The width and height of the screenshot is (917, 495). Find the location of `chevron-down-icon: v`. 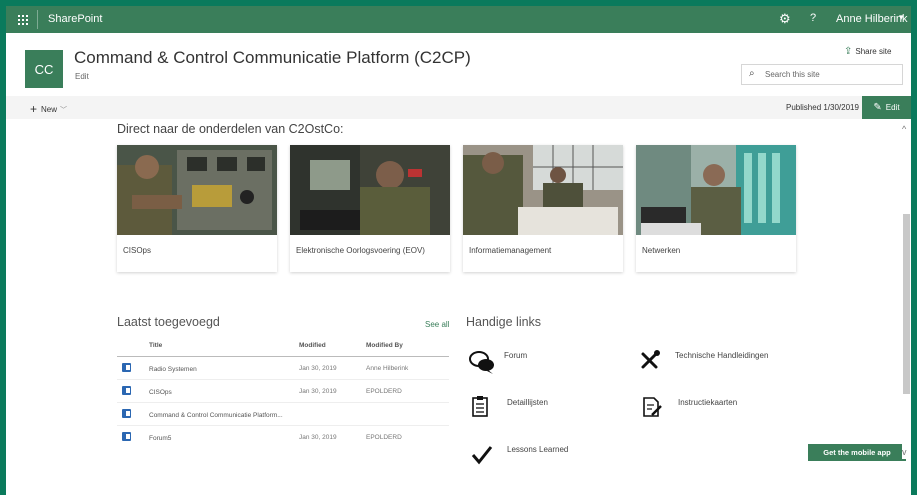

chevron-down-icon: v is located at coordinates (904, 452).